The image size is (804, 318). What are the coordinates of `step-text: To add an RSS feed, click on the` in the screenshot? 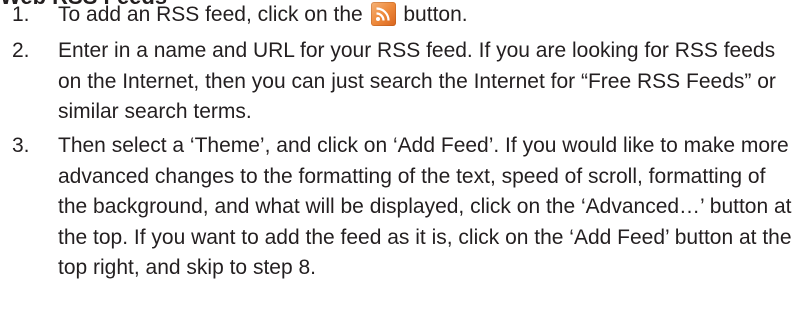 It's located at (210, 14).